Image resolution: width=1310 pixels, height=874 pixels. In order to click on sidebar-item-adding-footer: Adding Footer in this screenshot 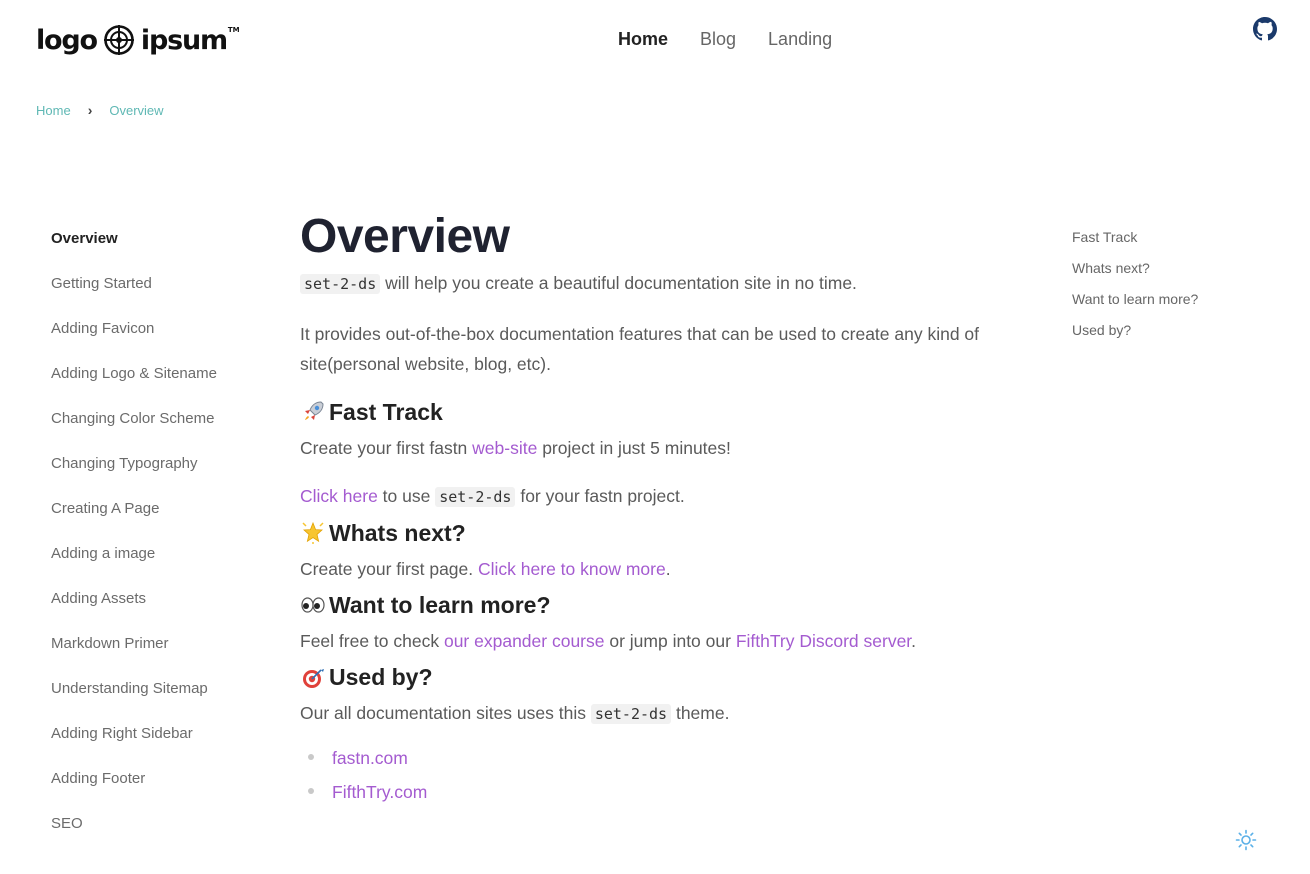, I will do `click(161, 790)`.